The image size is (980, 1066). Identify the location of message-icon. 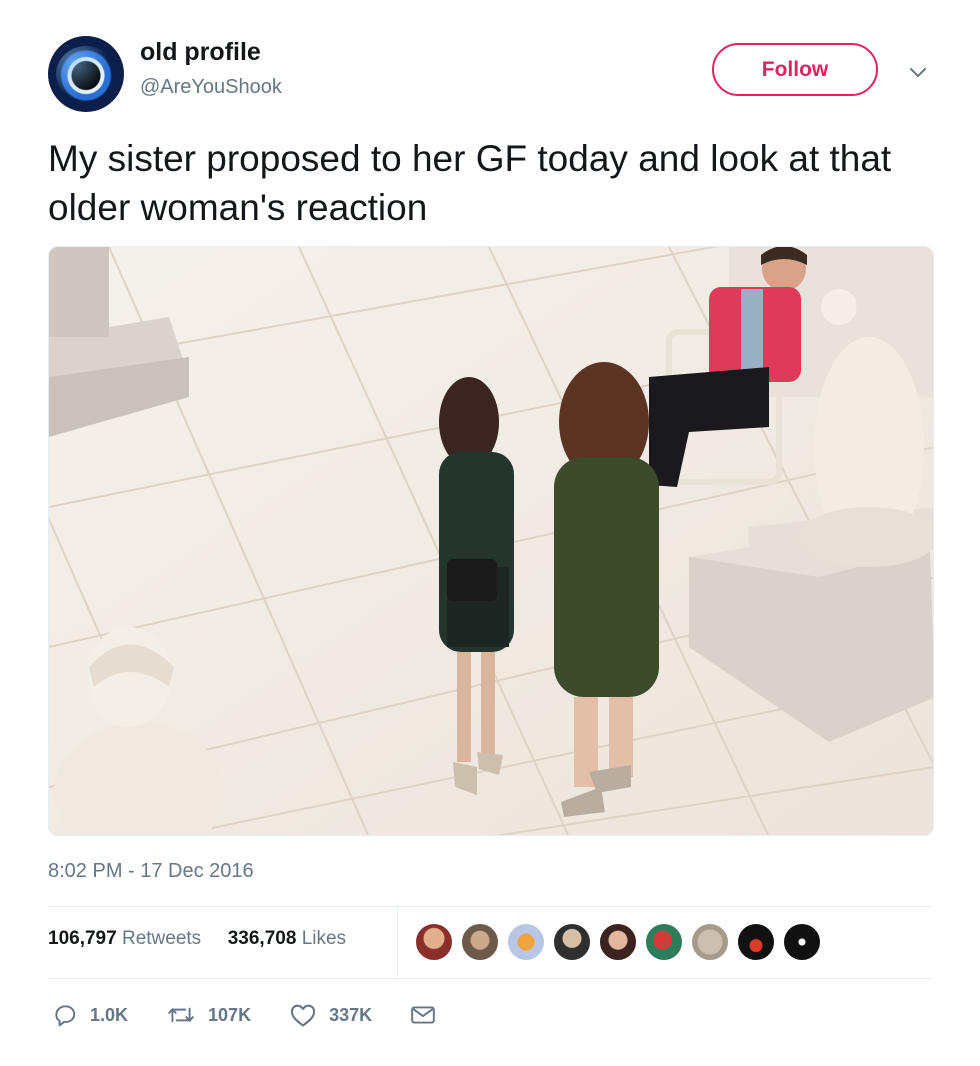
(423, 1015).